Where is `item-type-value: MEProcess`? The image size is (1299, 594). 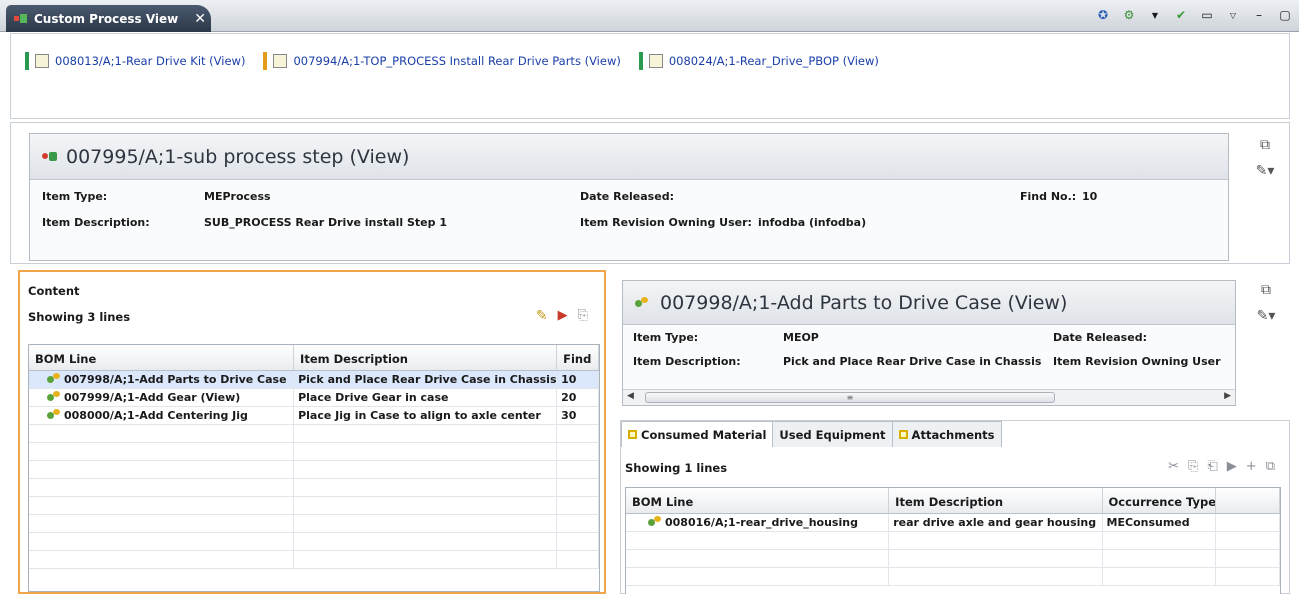
item-type-value: MEProcess is located at coordinates (237, 196).